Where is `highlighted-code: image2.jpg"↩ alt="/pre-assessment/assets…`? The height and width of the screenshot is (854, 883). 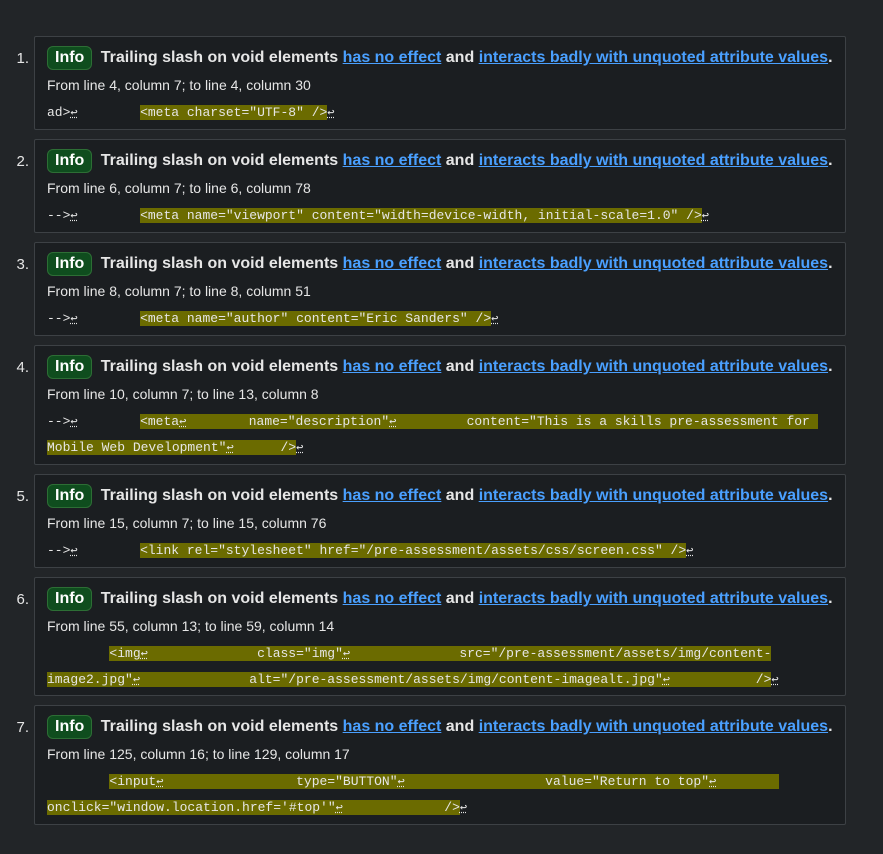 highlighted-code: image2.jpg"↩ alt="/pre-assessment/assets… is located at coordinates (409, 679).